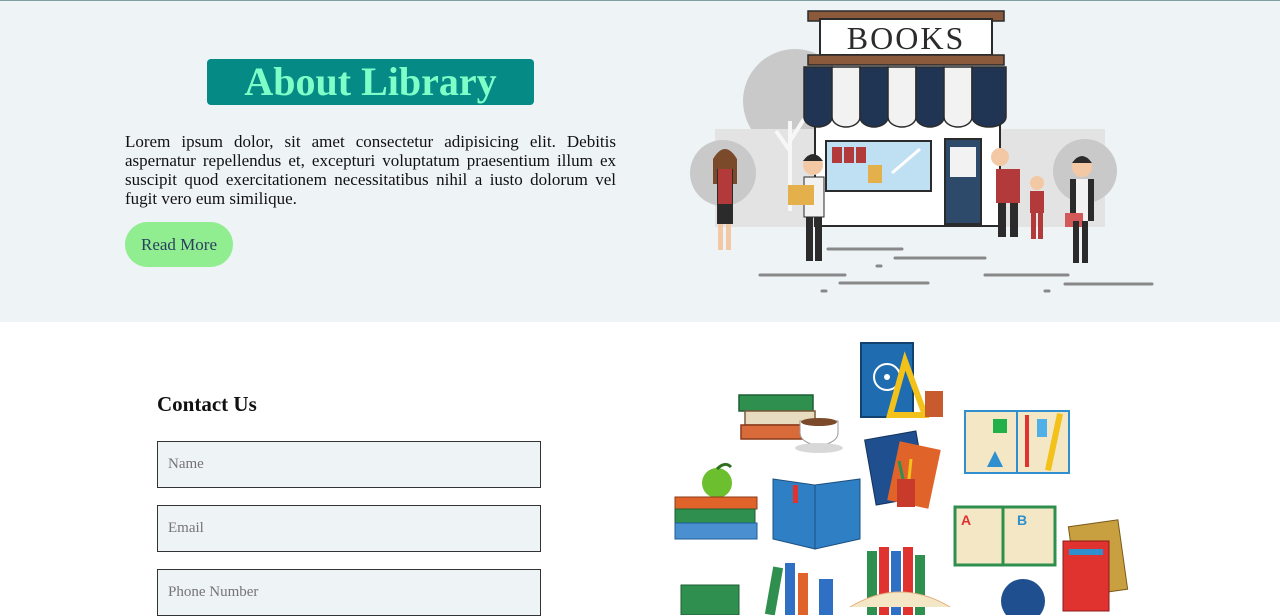 This screenshot has width=1280, height=616. Describe the element at coordinates (179, 244) in the screenshot. I see `read-more-button: Read More` at that location.